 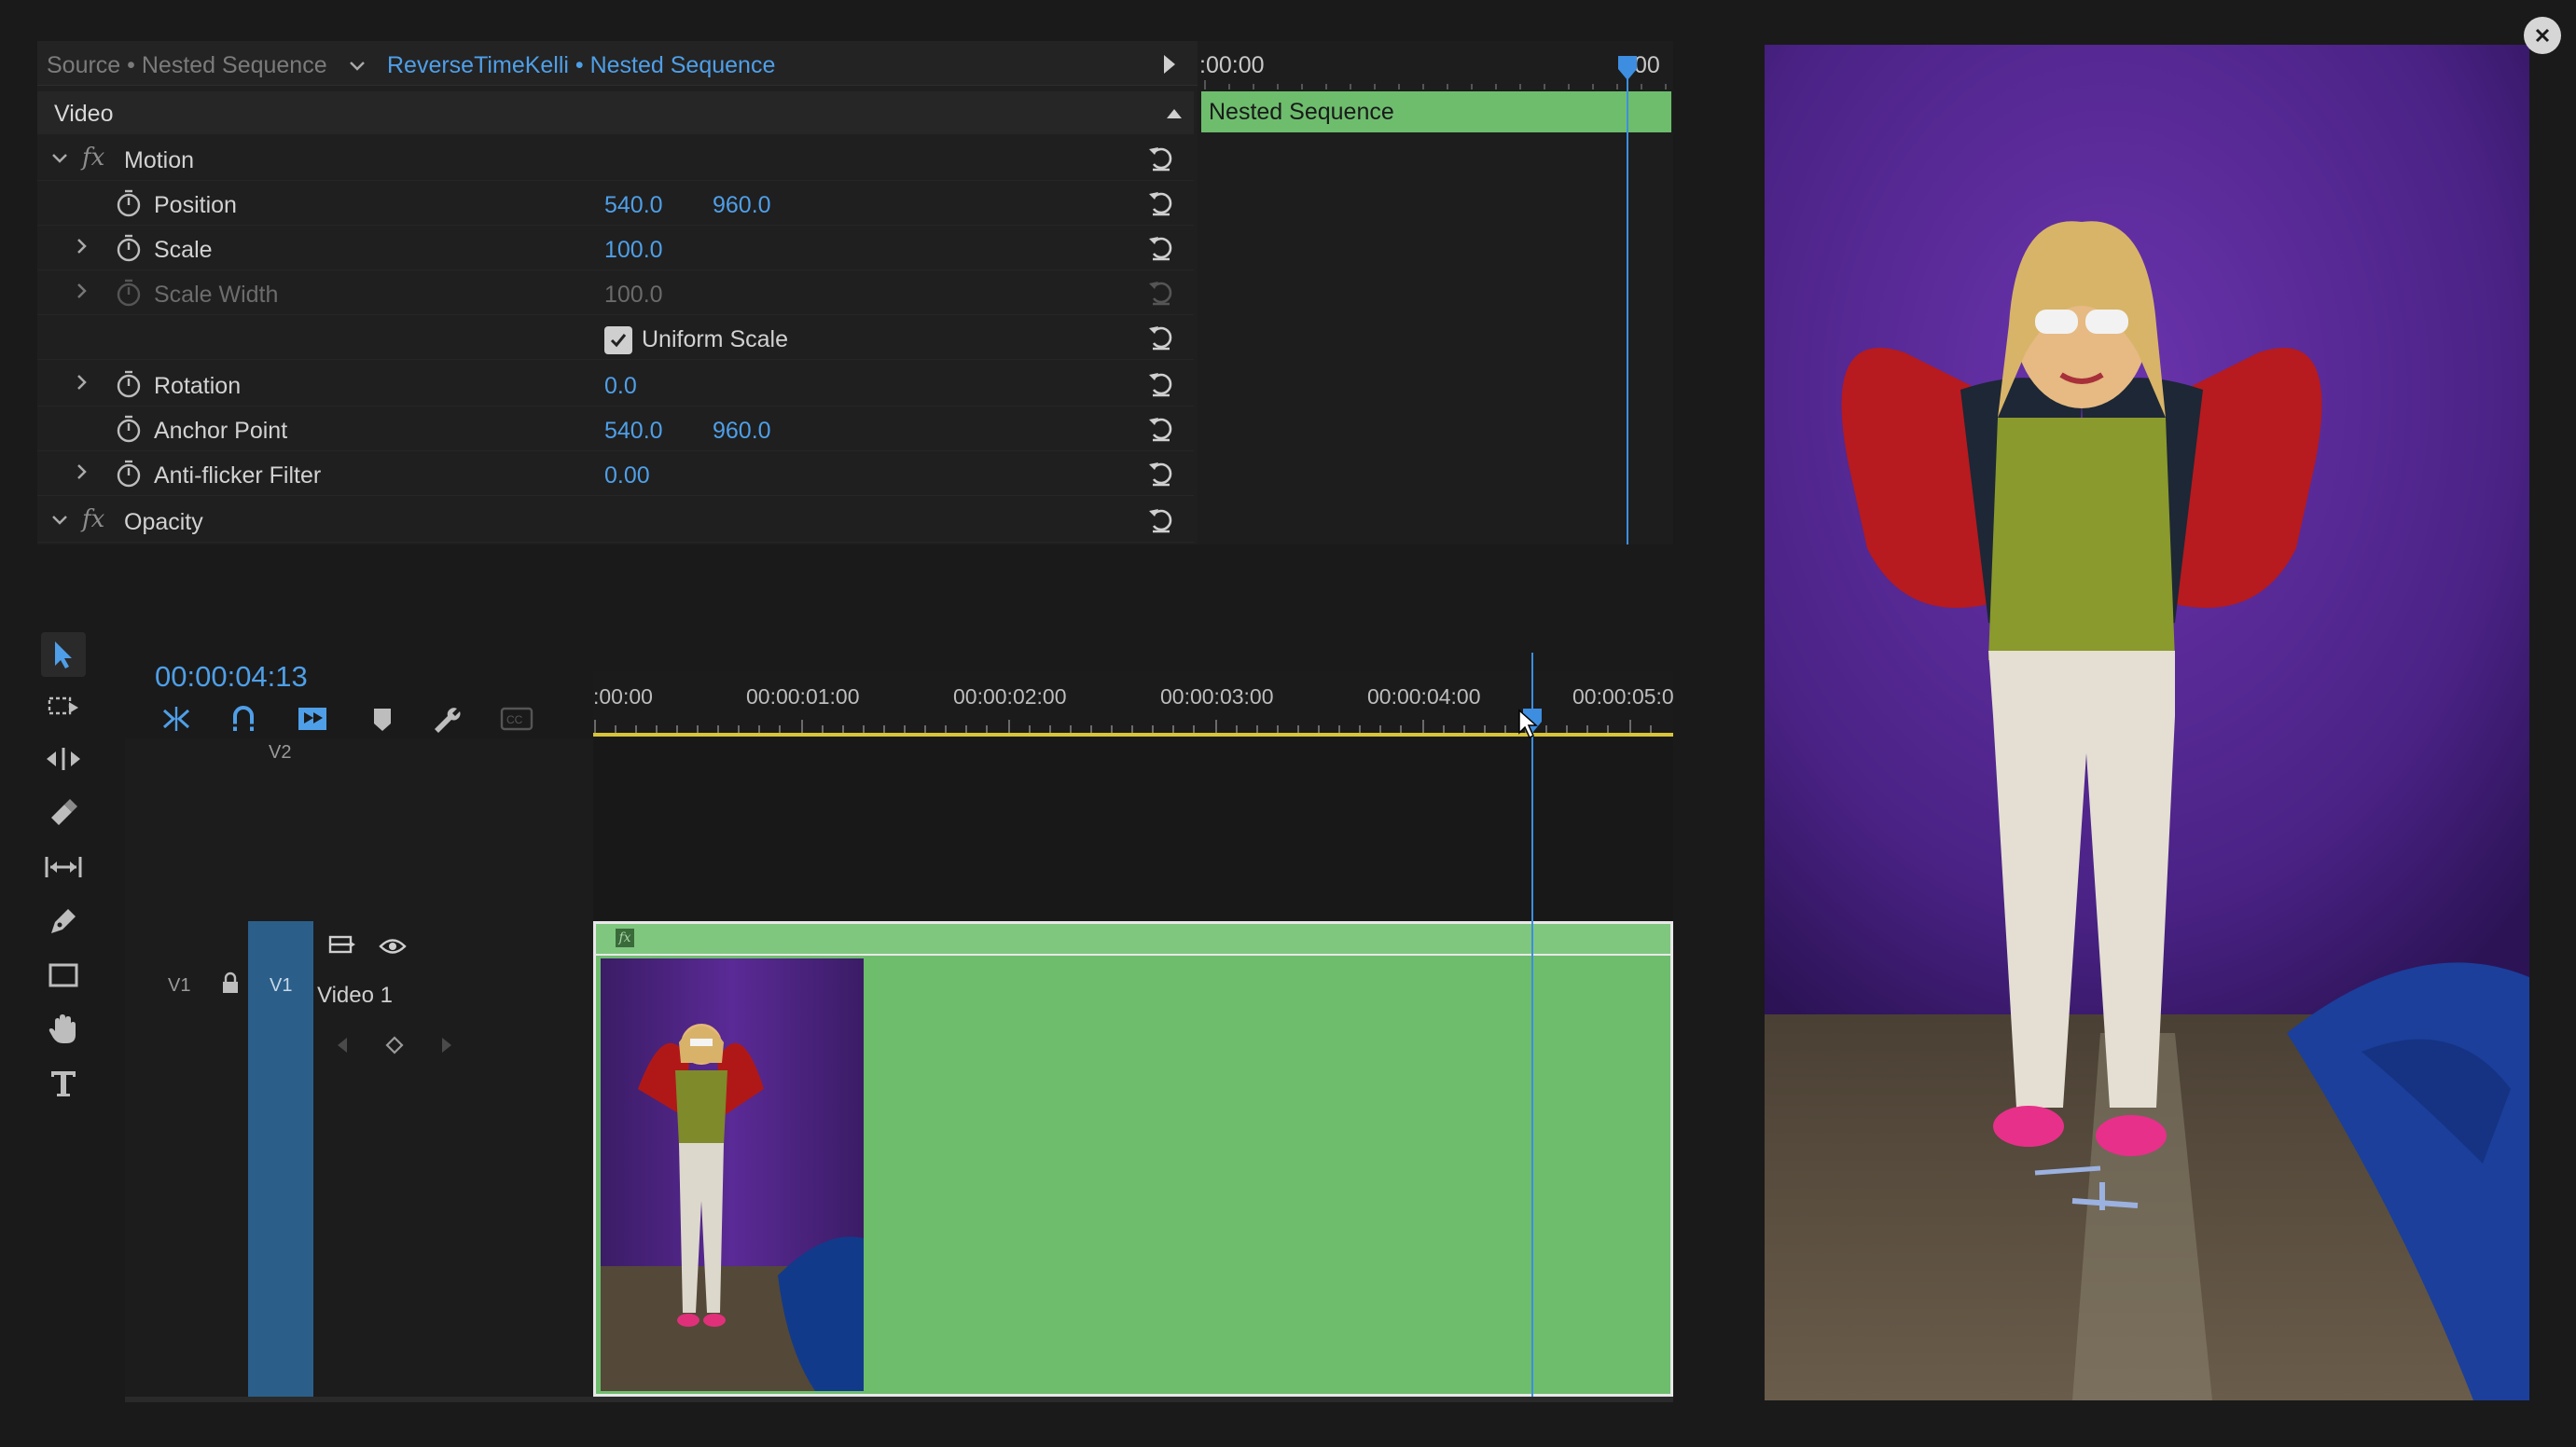 What do you see at coordinates (1133, 829) in the screenshot?
I see `track-v2` at bounding box center [1133, 829].